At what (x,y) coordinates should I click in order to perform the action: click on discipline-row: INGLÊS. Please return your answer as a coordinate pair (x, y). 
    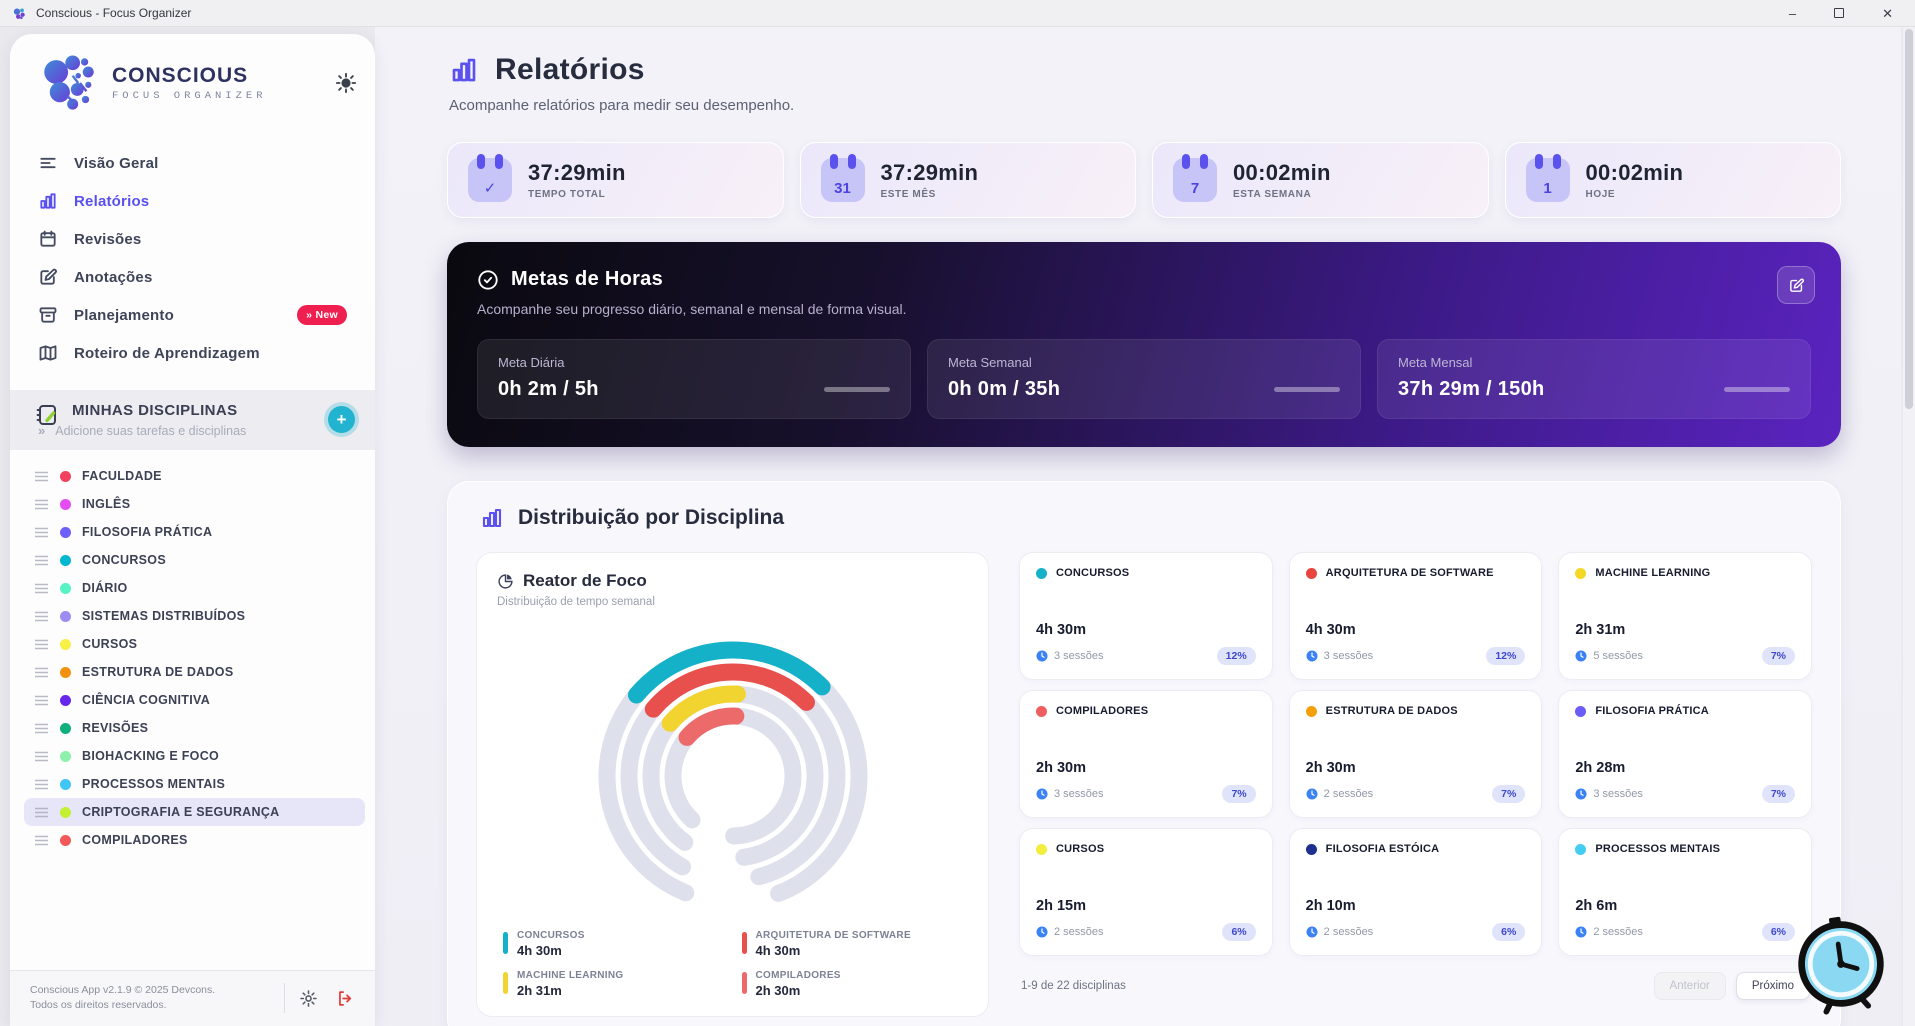
    Looking at the image, I should click on (194, 504).